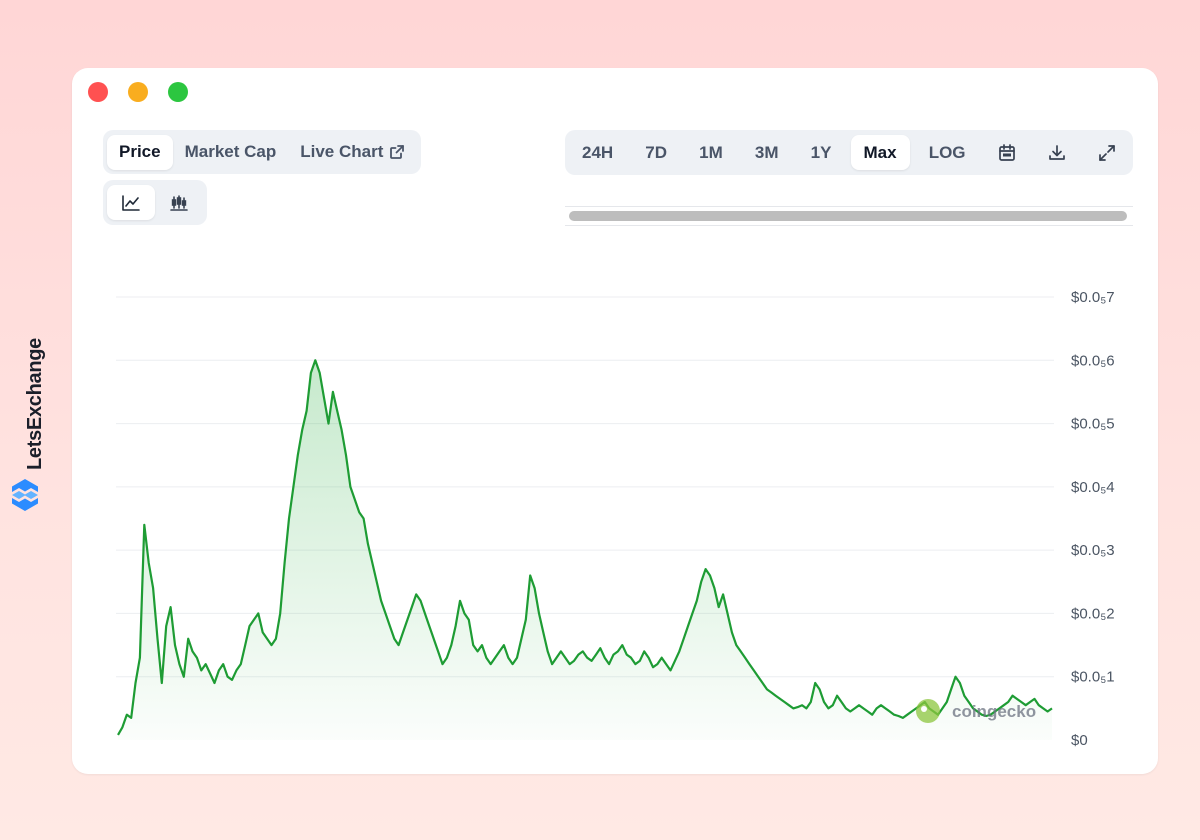 This screenshot has width=1200, height=840. I want to click on y-tick-label: $0.0₅6, so click(1093, 360).